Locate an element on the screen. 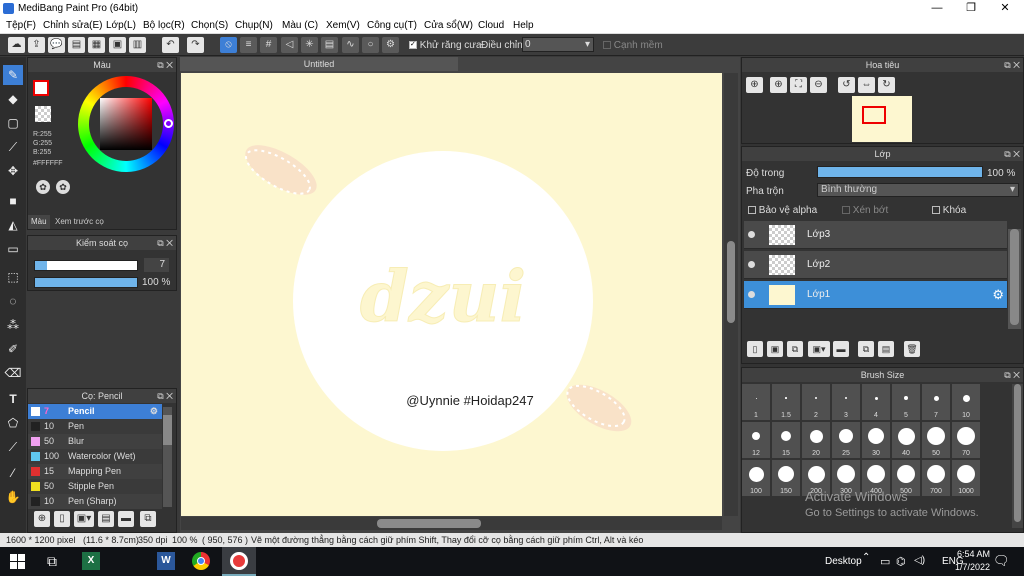  text-tool-icon: T is located at coordinates (13, 399).